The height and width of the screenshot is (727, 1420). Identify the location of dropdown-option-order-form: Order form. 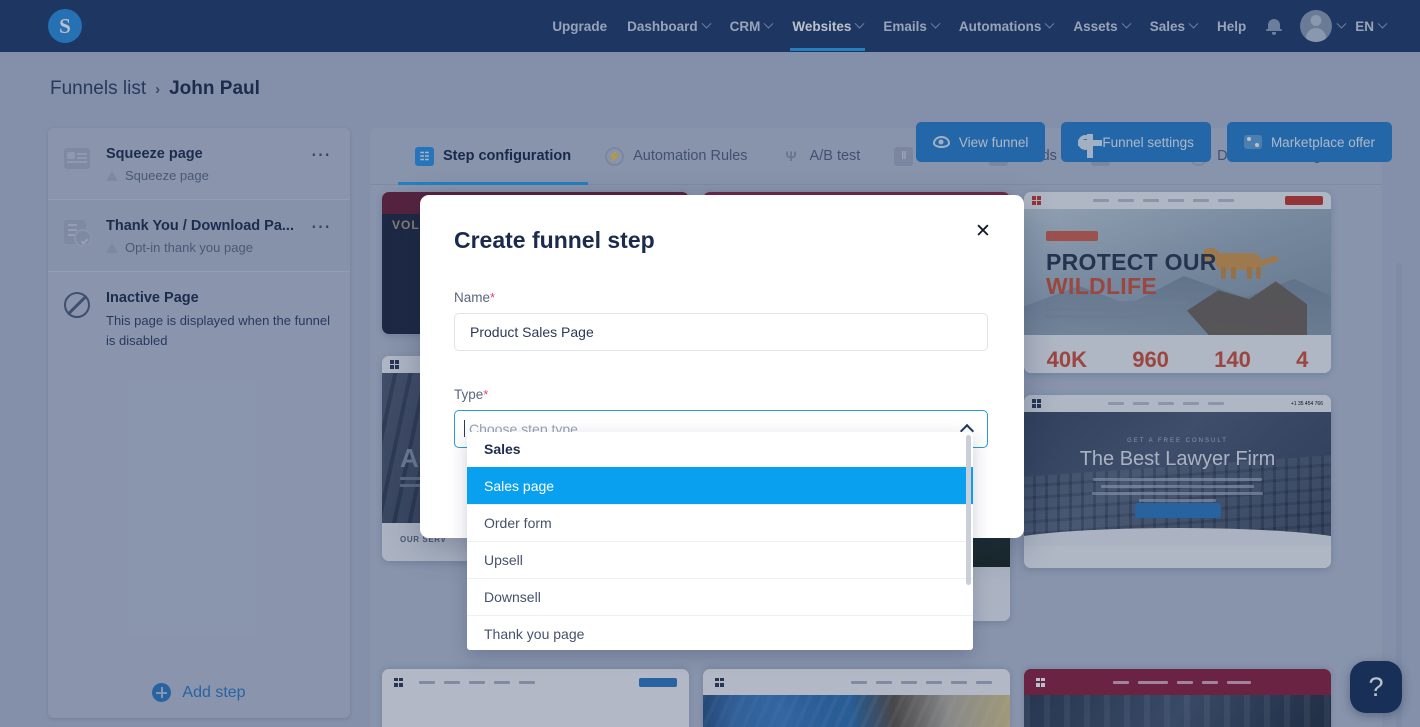
(720, 522).